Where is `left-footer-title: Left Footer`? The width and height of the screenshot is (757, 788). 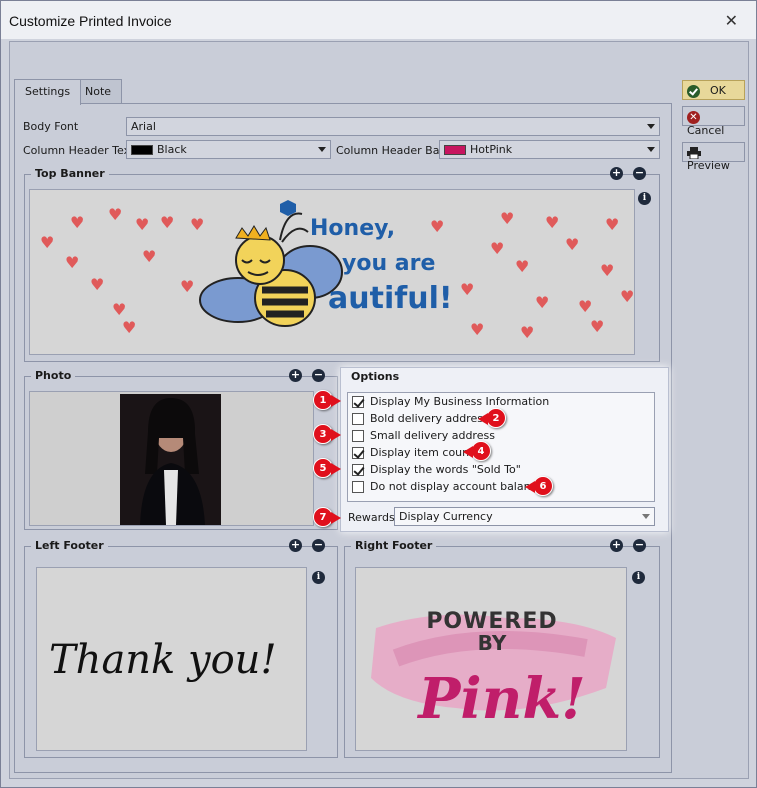 left-footer-title: Left Footer is located at coordinates (69, 545).